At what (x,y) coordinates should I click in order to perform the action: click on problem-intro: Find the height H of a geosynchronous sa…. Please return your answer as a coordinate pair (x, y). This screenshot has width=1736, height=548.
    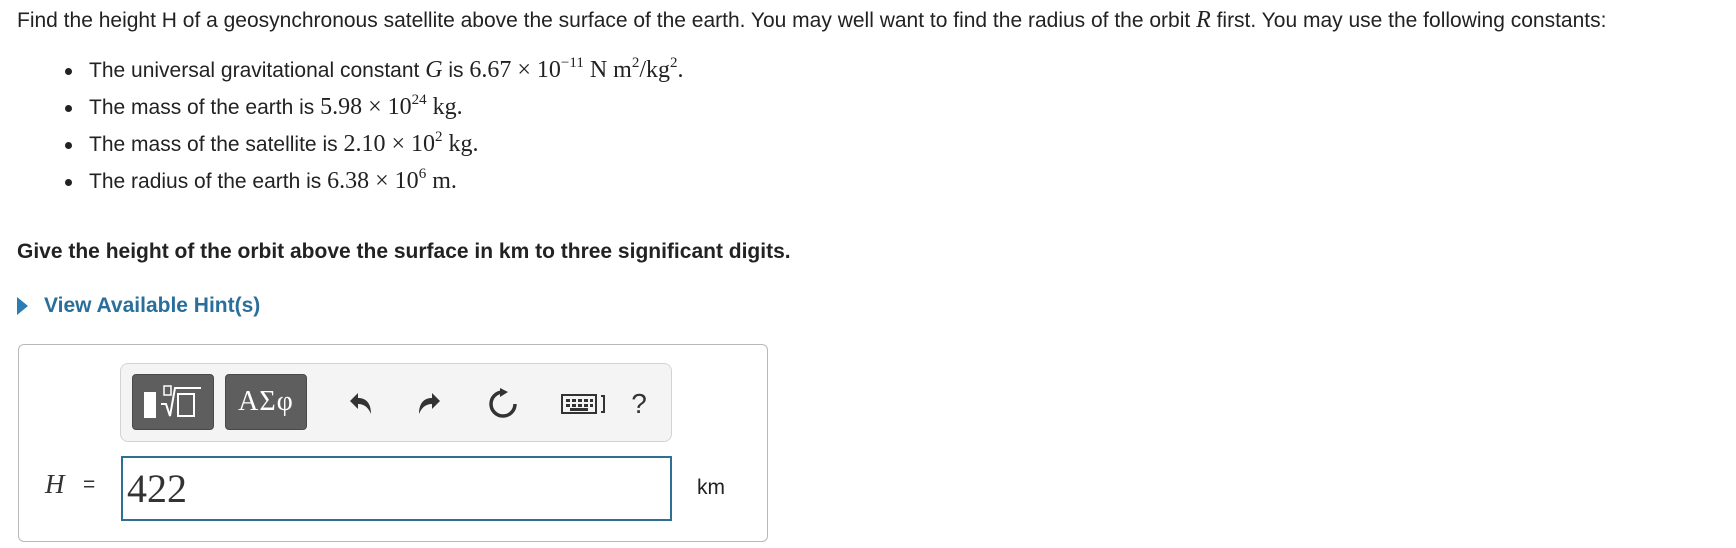
    Looking at the image, I should click on (812, 20).